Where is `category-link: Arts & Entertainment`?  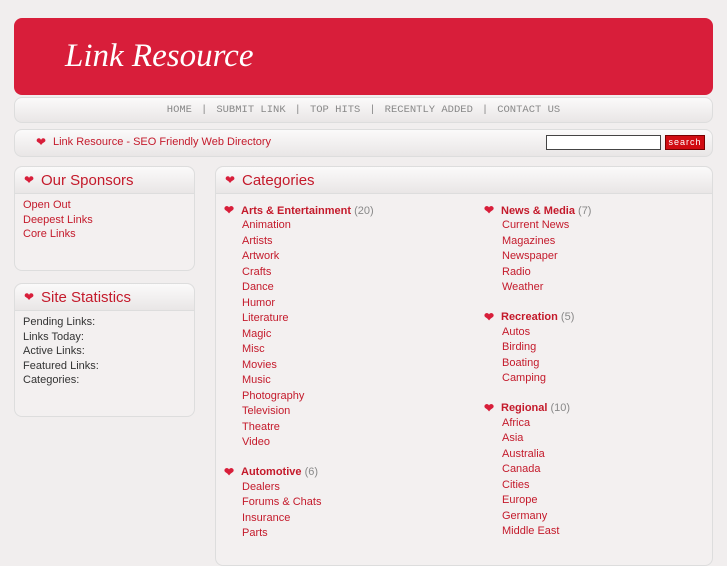 category-link: Arts & Entertainment is located at coordinates (296, 211).